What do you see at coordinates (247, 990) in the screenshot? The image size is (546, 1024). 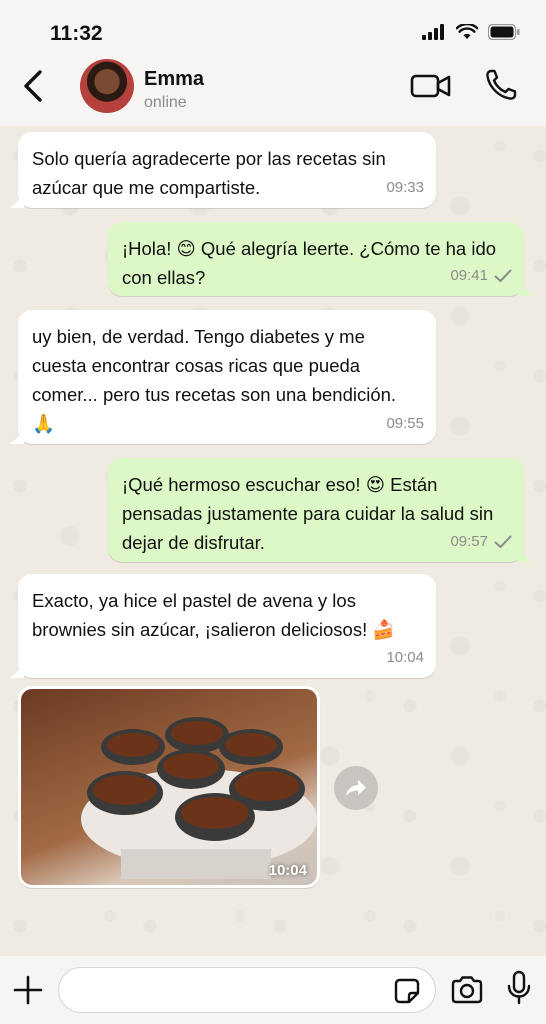 I see `message-input` at bounding box center [247, 990].